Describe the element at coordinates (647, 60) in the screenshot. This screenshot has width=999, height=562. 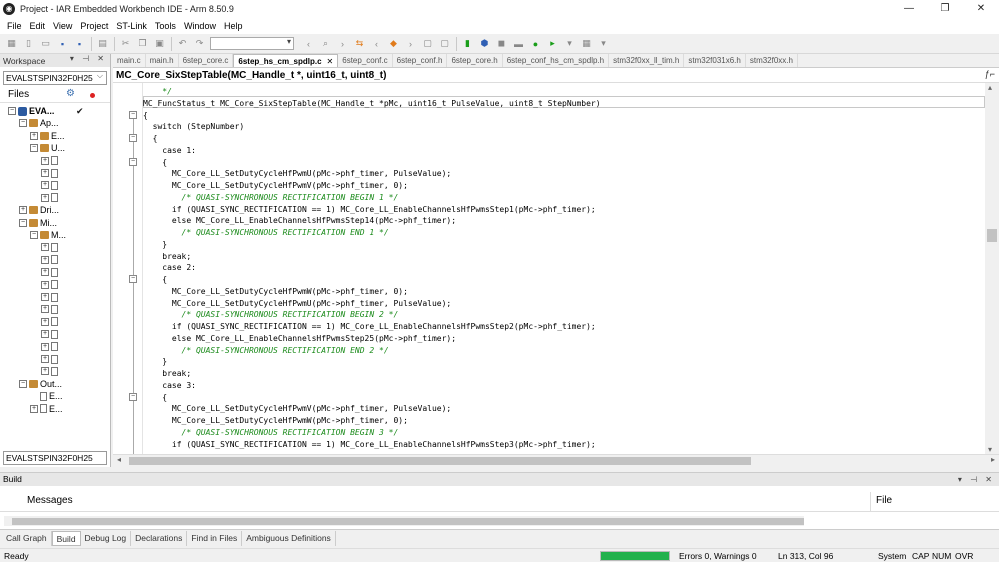
I see `tab-file: stm32f0xx_ll_tim.h` at that location.